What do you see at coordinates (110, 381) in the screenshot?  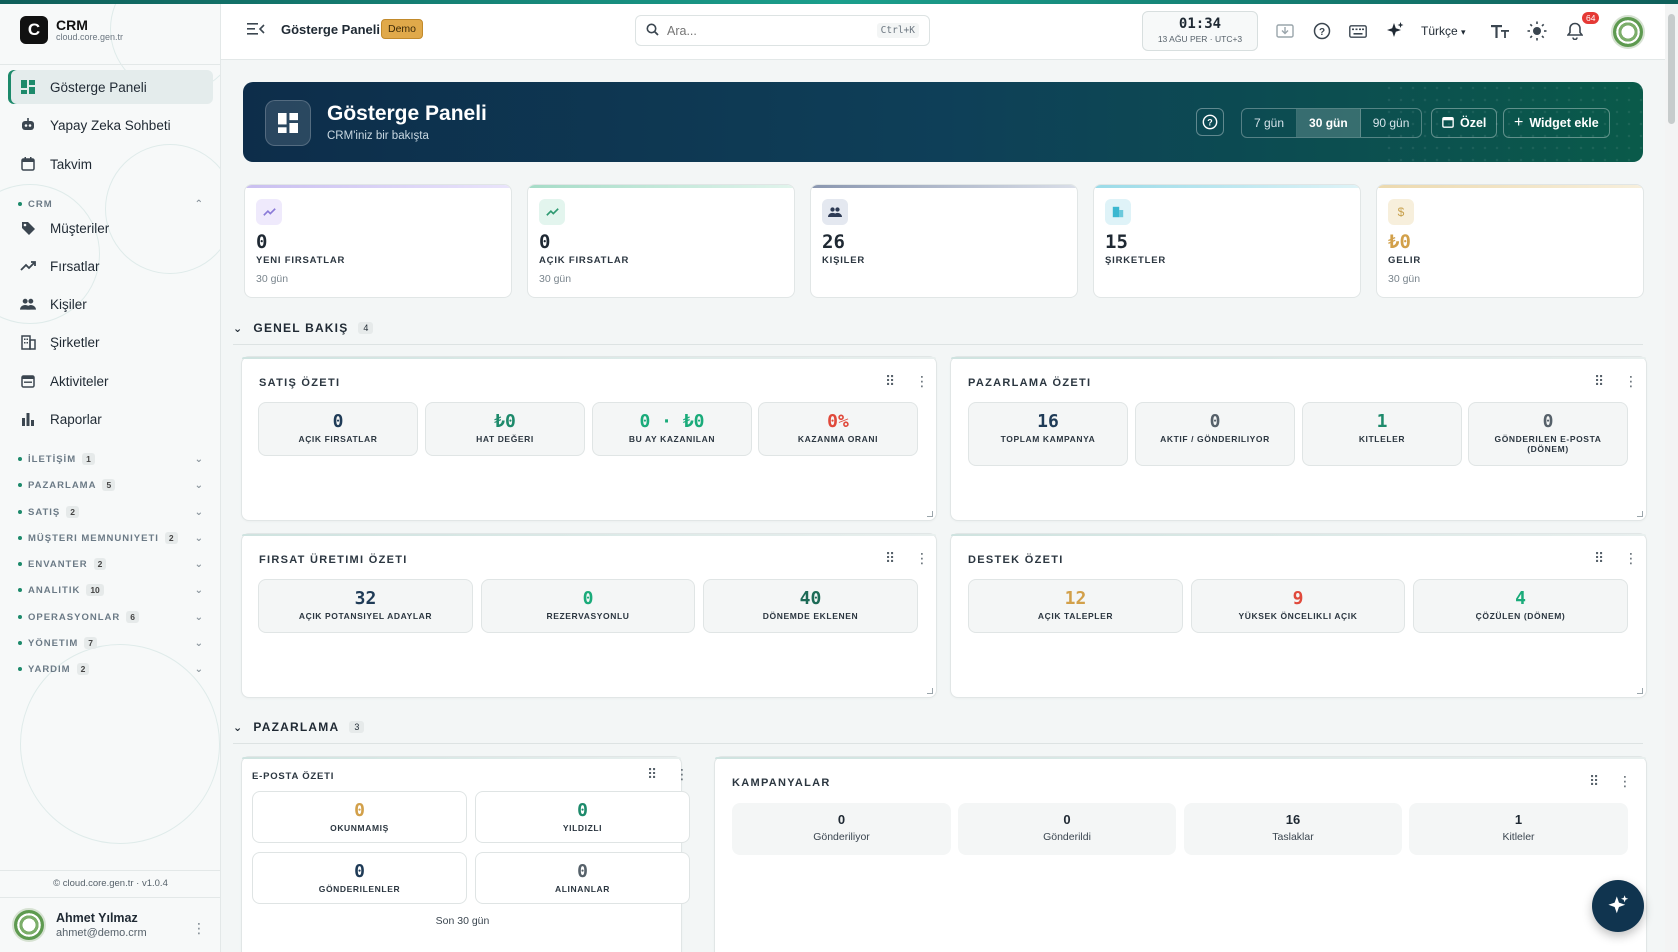 I see `sidebar-item-activities: Aktiviteler` at bounding box center [110, 381].